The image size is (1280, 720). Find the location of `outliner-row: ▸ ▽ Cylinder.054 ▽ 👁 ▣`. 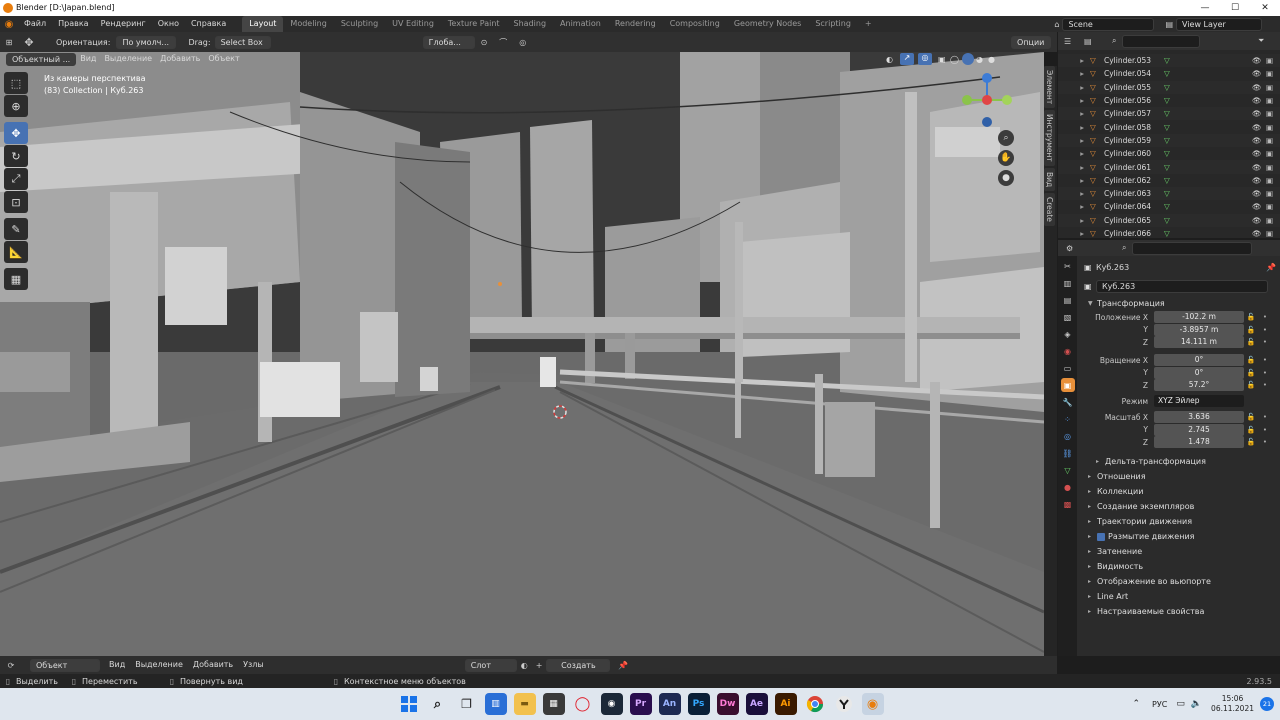

outliner-row: ▸ ▽ Cylinder.054 ▽ 👁 ▣ is located at coordinates (1169, 73).